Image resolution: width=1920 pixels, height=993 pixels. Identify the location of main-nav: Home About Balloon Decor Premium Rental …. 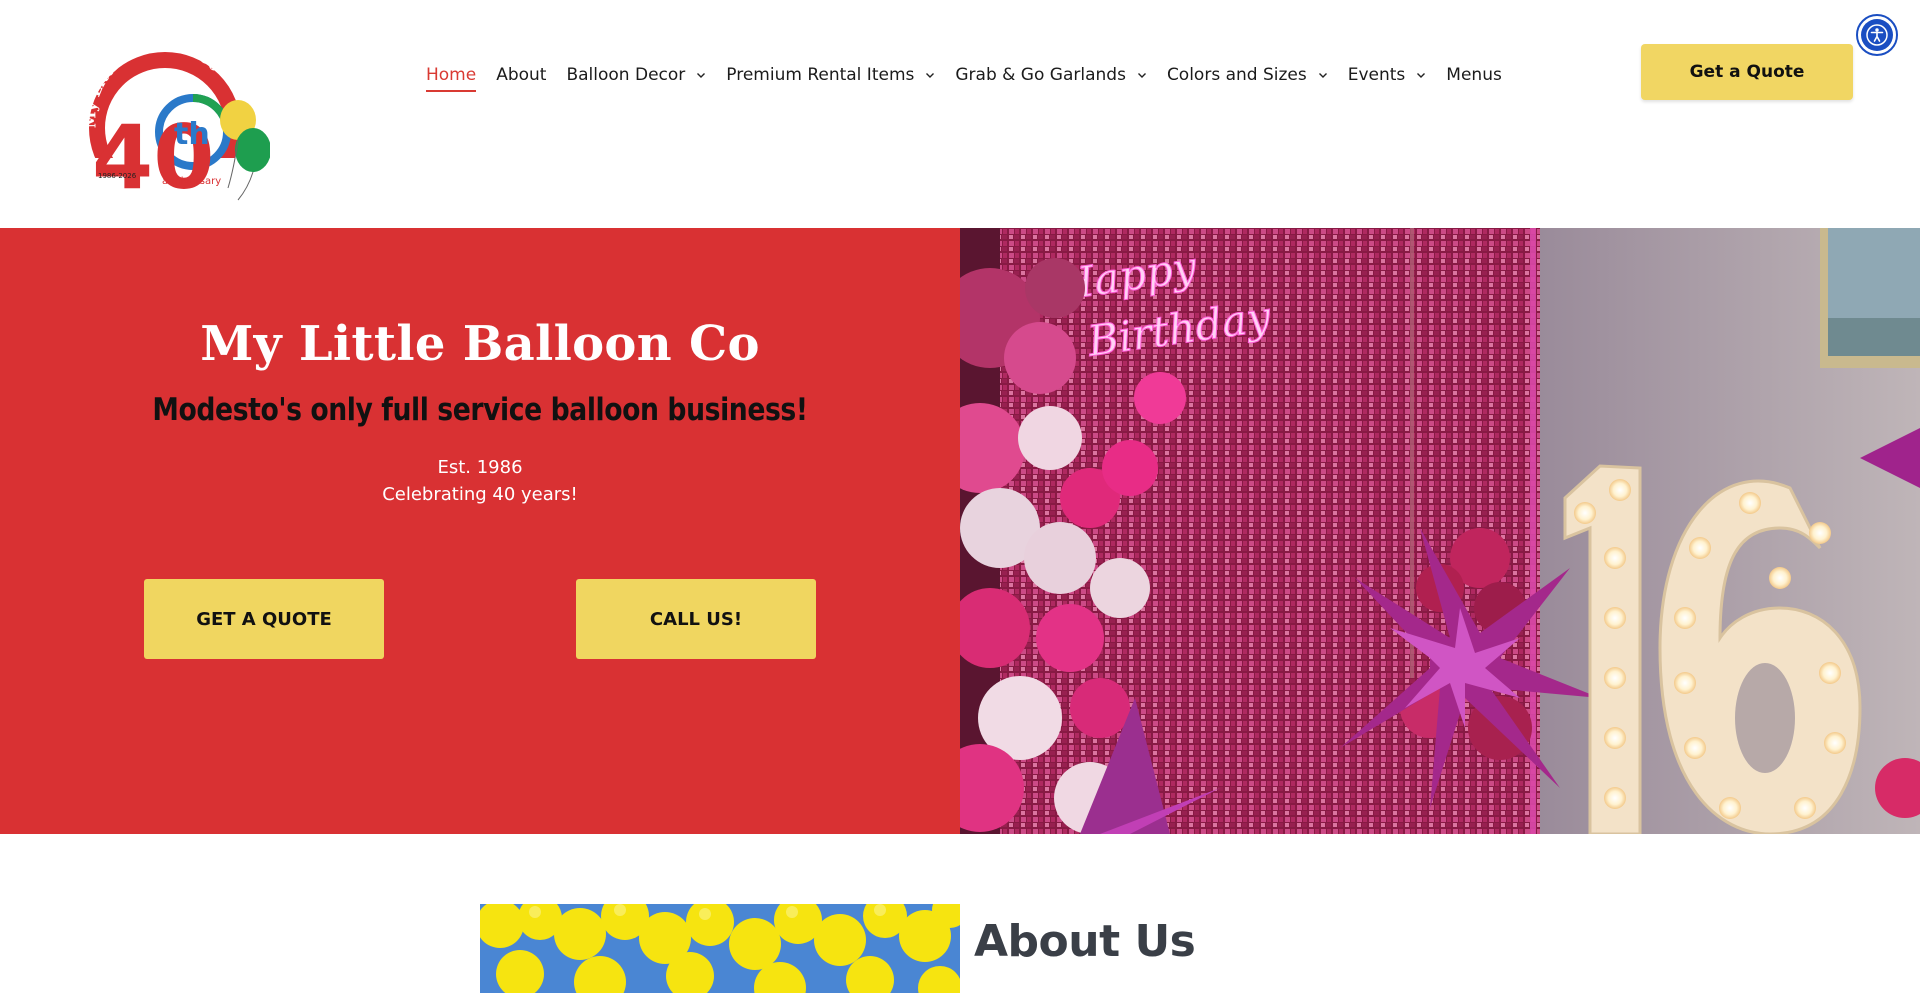
(974, 76).